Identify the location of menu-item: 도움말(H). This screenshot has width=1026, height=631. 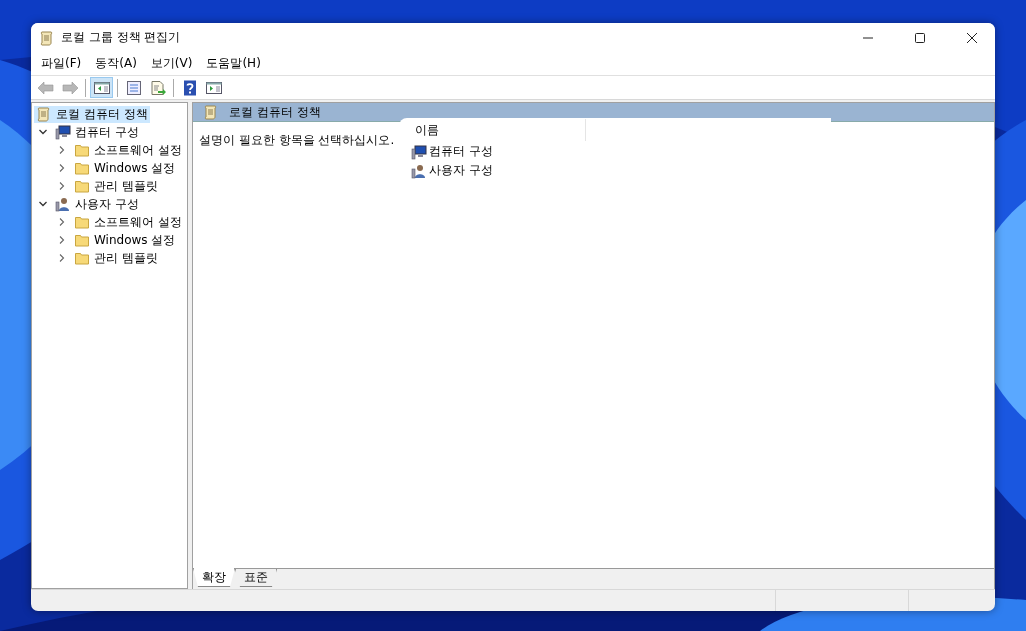
(233, 63).